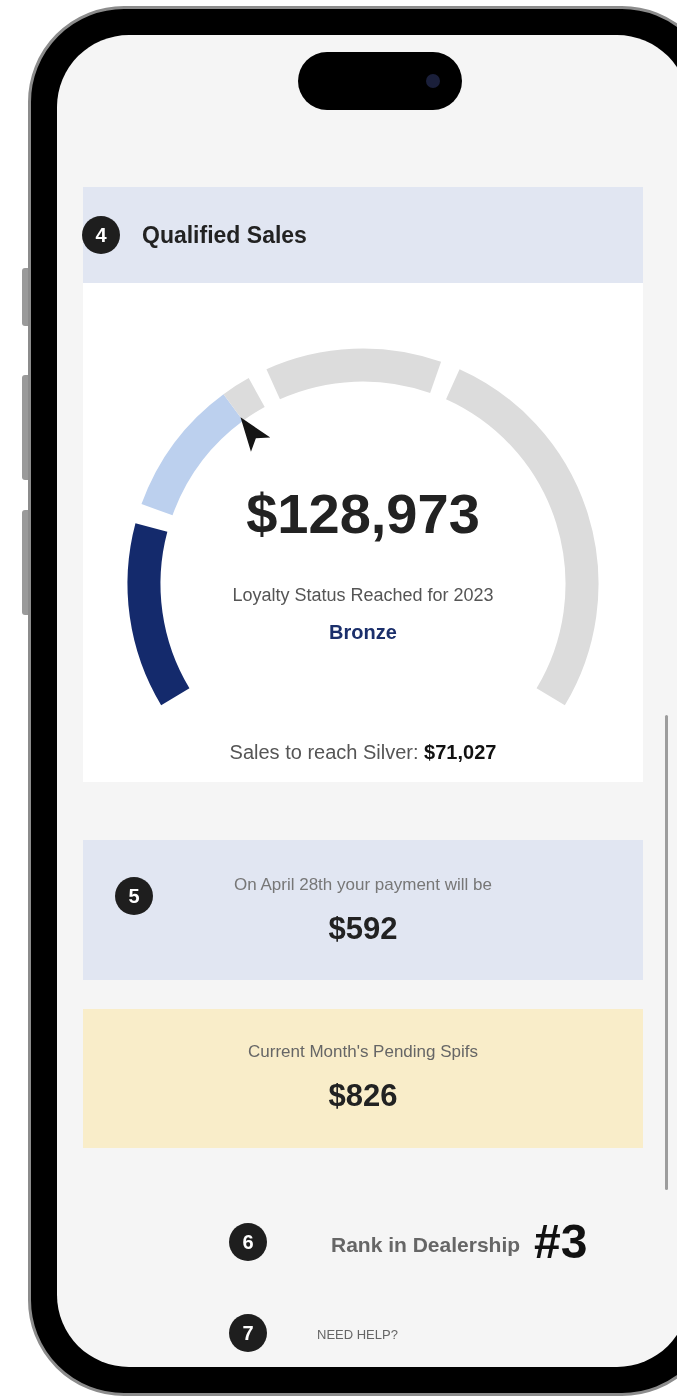  I want to click on loyalty-status: Bronze, so click(363, 632).